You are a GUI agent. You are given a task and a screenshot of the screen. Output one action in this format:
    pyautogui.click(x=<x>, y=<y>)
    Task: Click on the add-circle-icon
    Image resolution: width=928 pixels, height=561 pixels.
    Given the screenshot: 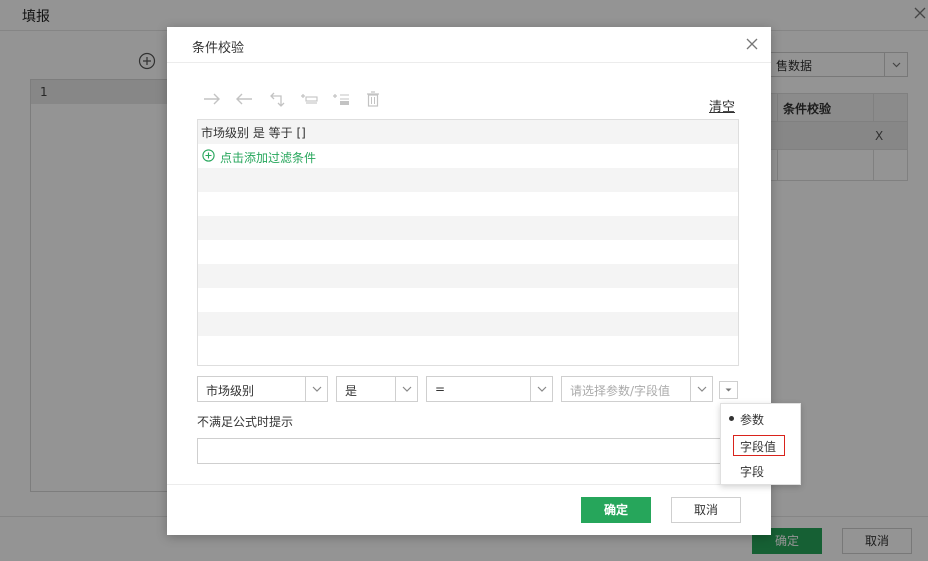 What is the action you would take?
    pyautogui.click(x=208, y=155)
    